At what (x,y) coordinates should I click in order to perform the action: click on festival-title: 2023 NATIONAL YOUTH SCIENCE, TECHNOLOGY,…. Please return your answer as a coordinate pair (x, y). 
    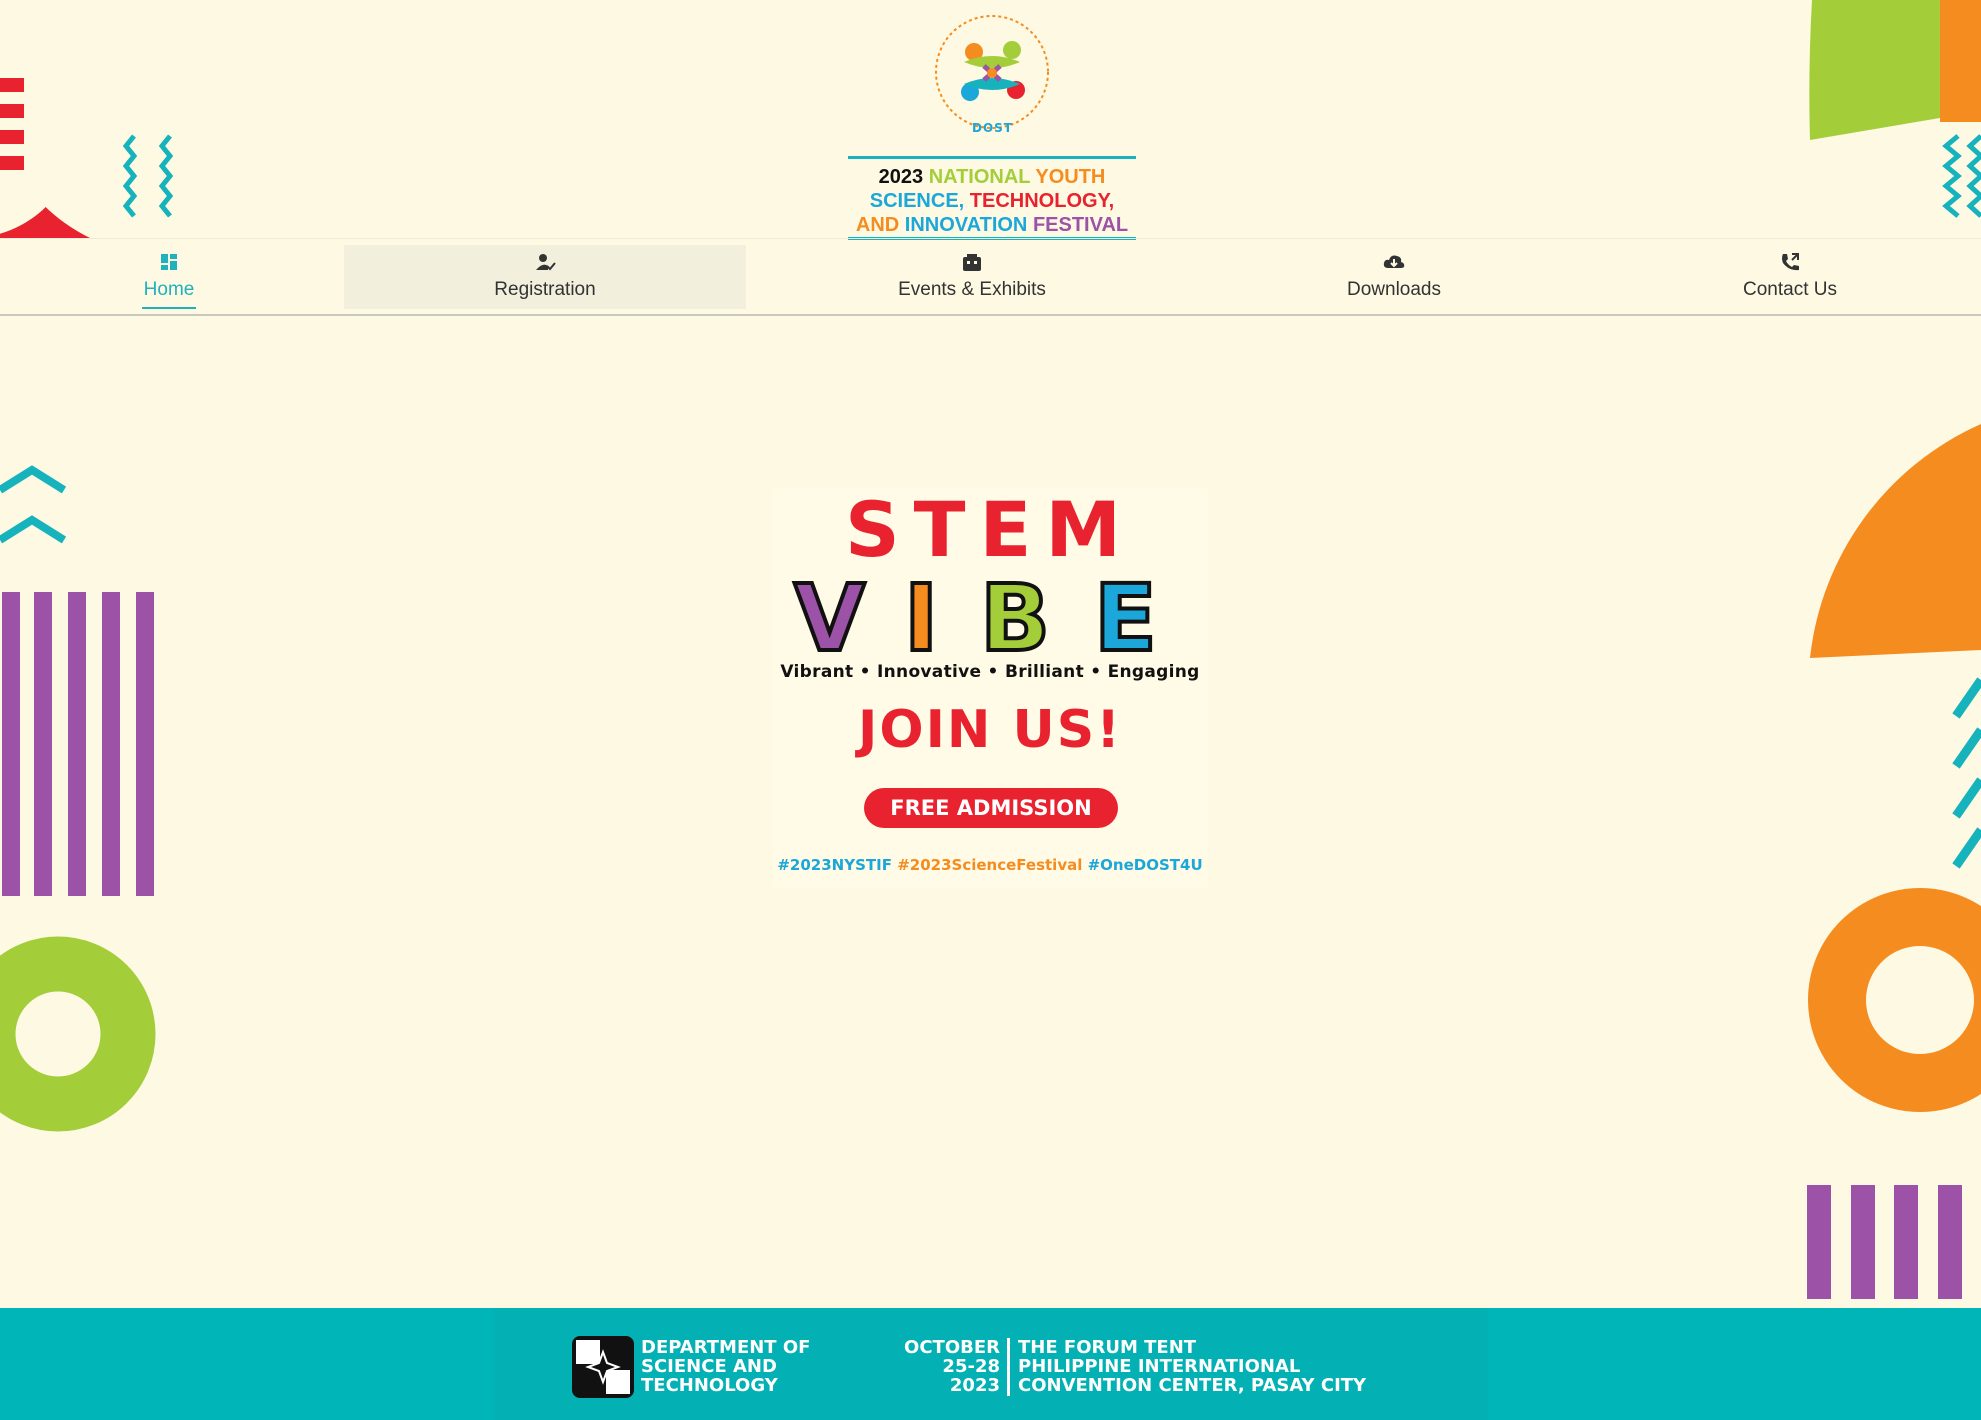
    Looking at the image, I should click on (992, 198).